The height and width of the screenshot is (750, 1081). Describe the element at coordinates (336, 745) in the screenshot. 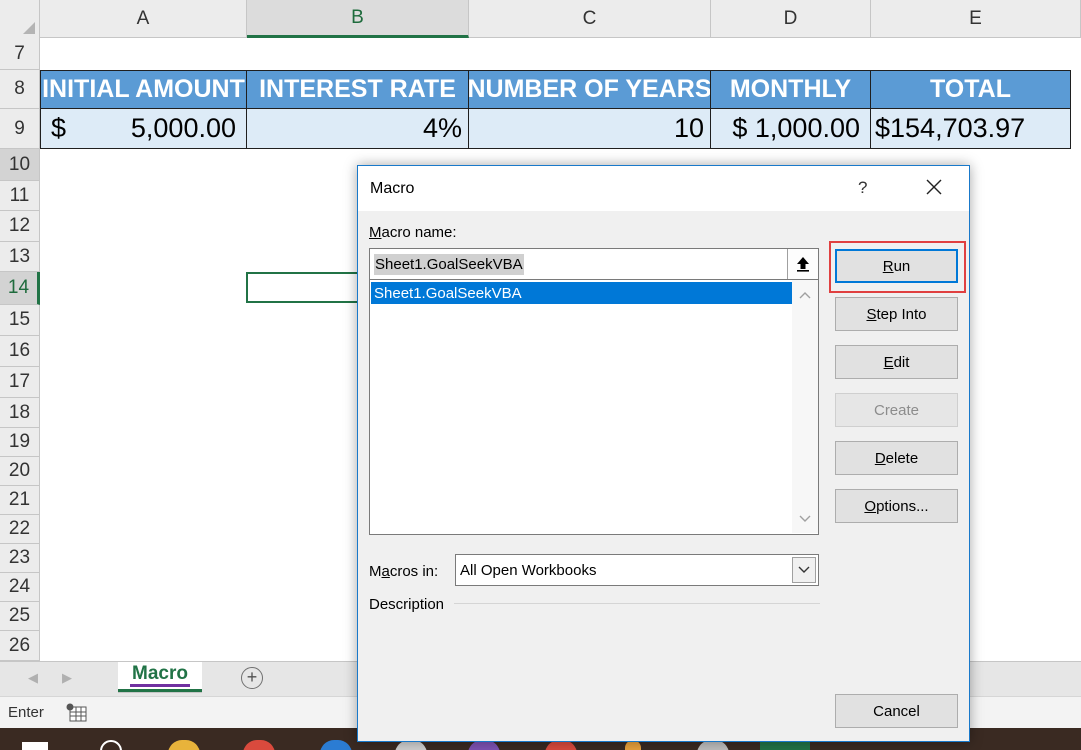

I see `outlook-icon` at that location.